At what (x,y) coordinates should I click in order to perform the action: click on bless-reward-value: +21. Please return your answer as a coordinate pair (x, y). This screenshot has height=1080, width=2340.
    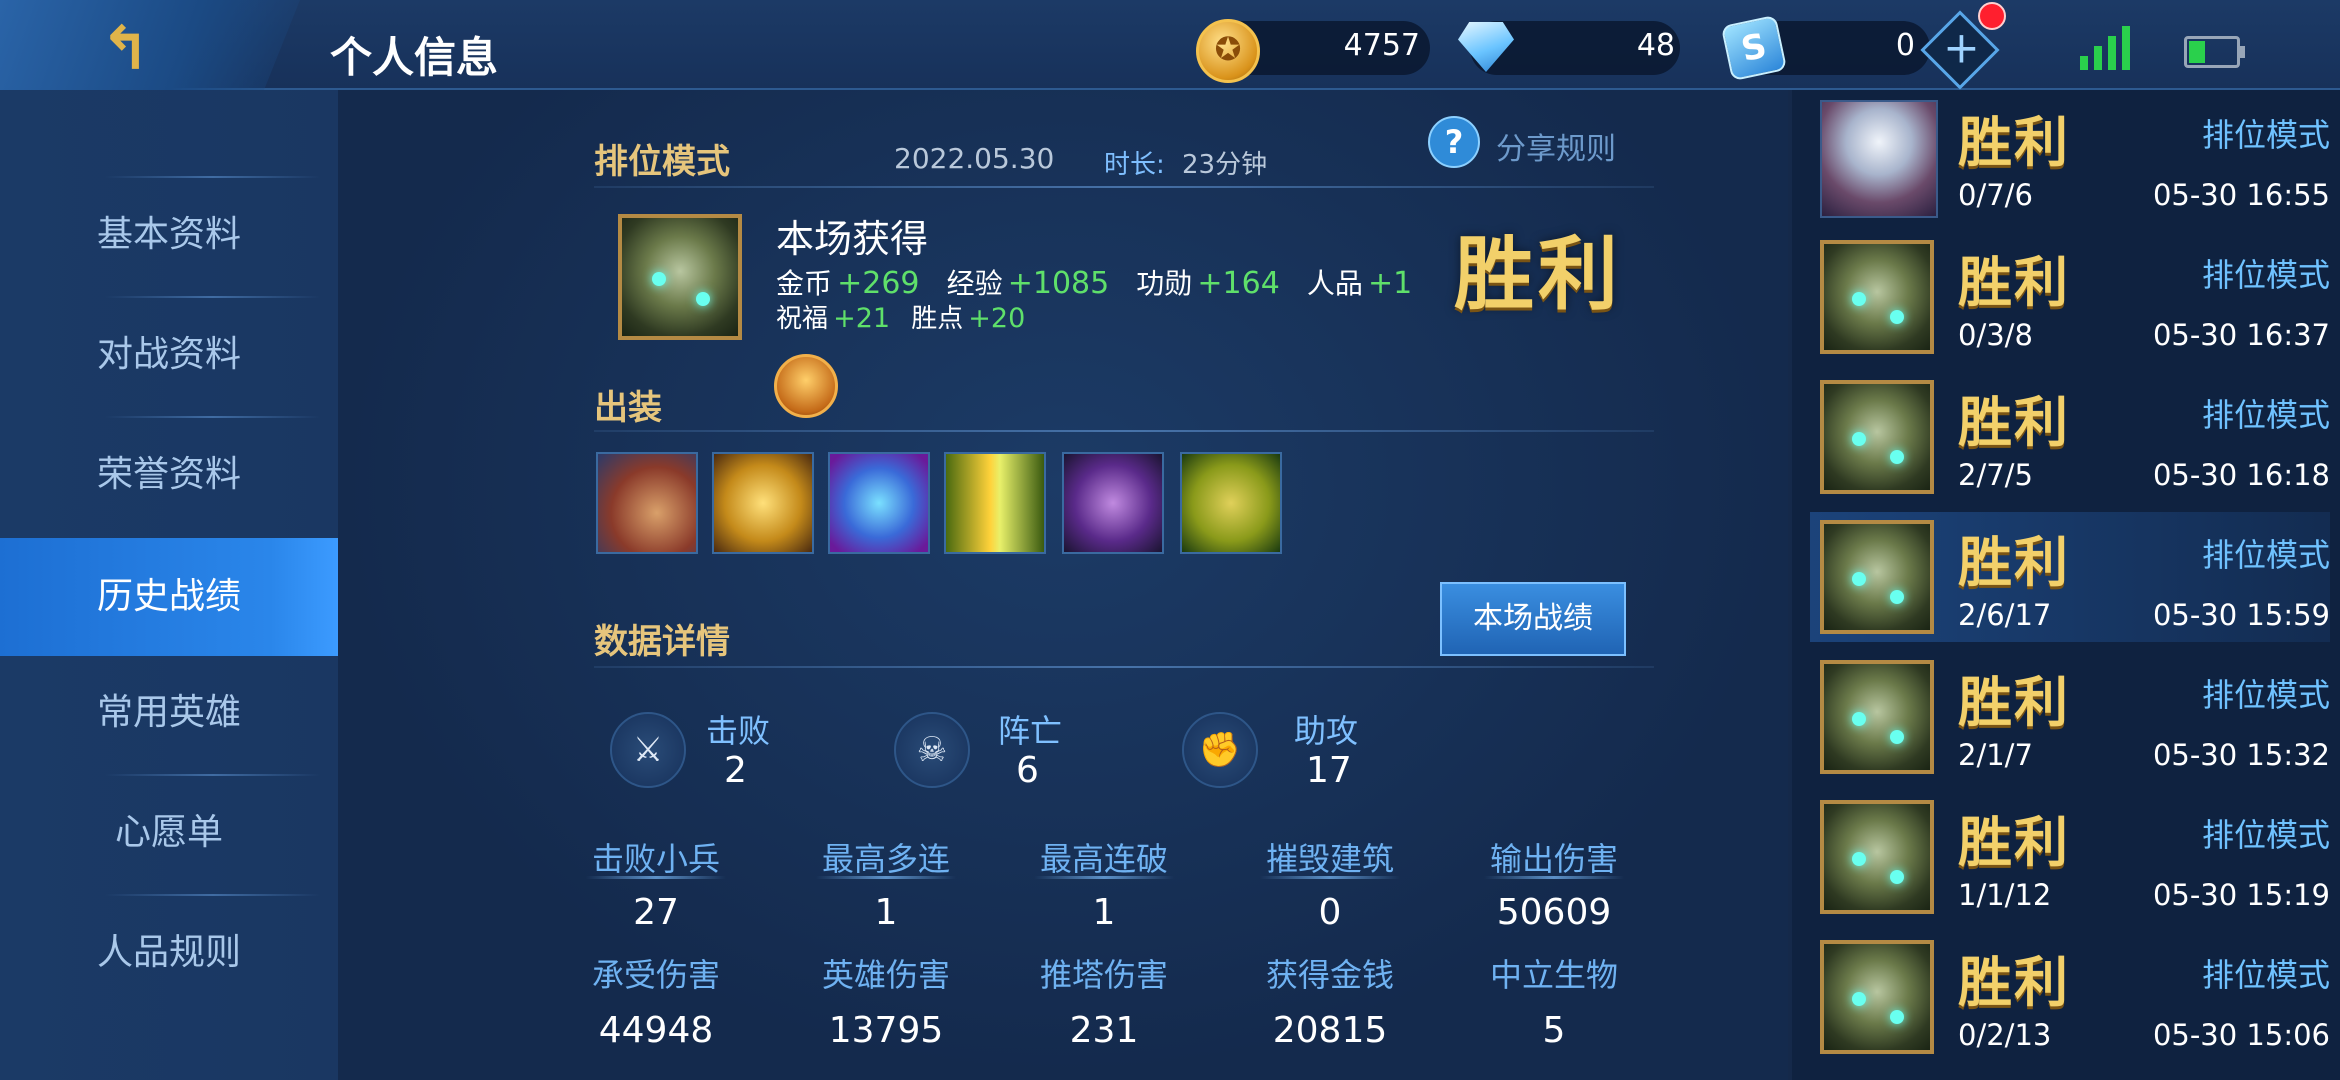
    Looking at the image, I should click on (862, 318).